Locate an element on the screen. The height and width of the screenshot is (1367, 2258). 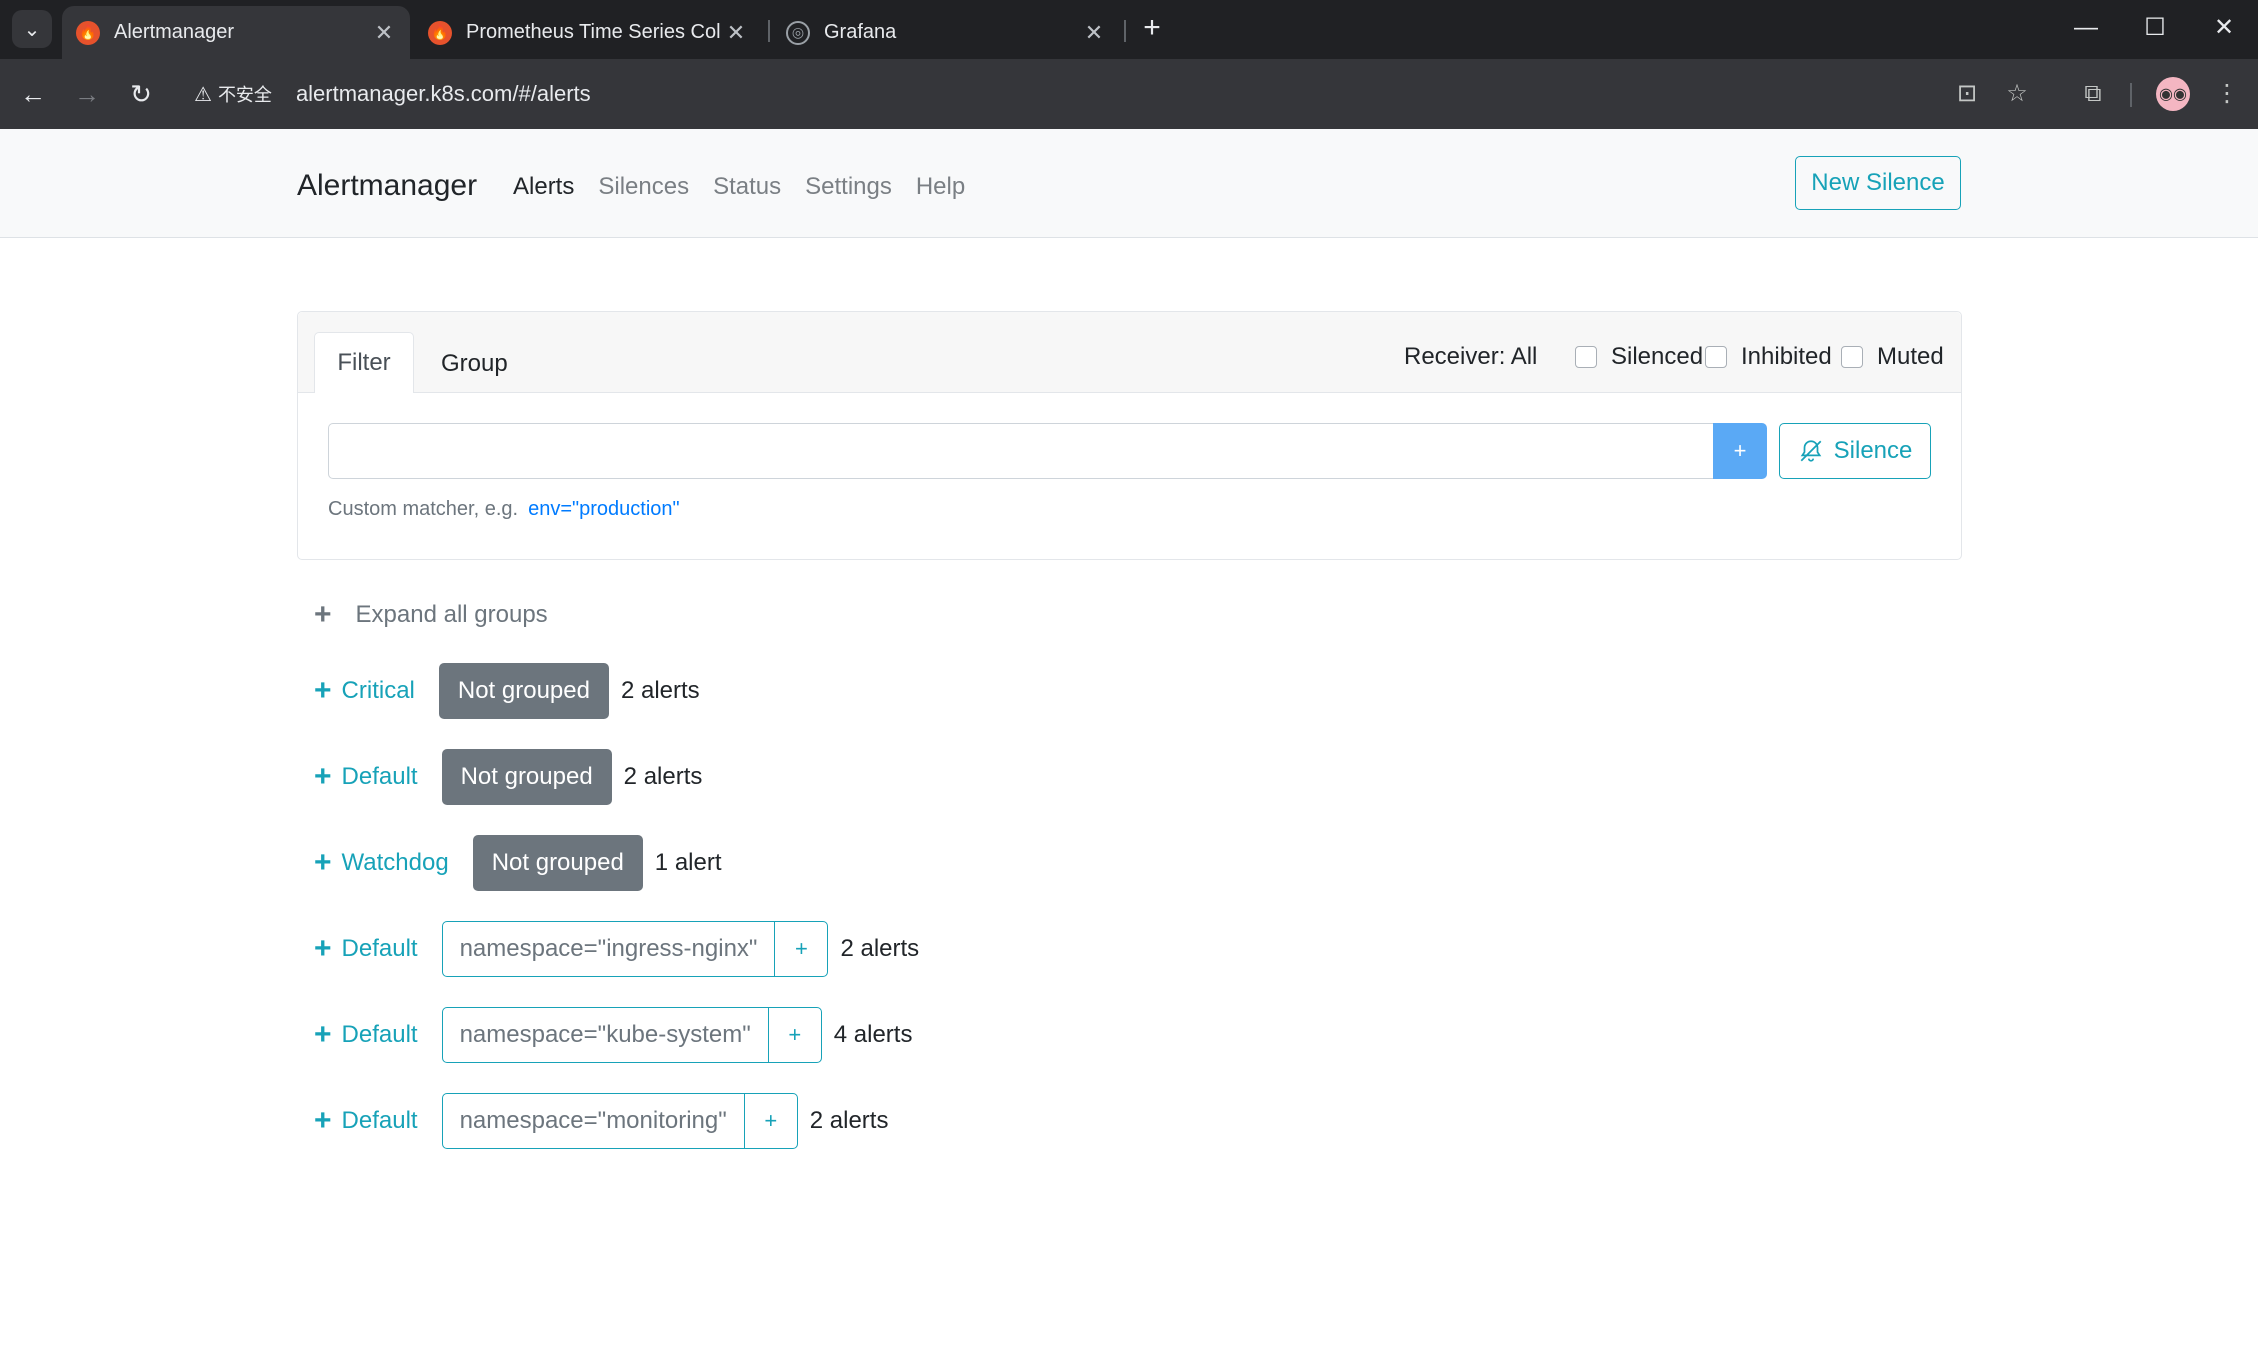
extensions-puzzle-icon: ⧉ is located at coordinates (2093, 94).